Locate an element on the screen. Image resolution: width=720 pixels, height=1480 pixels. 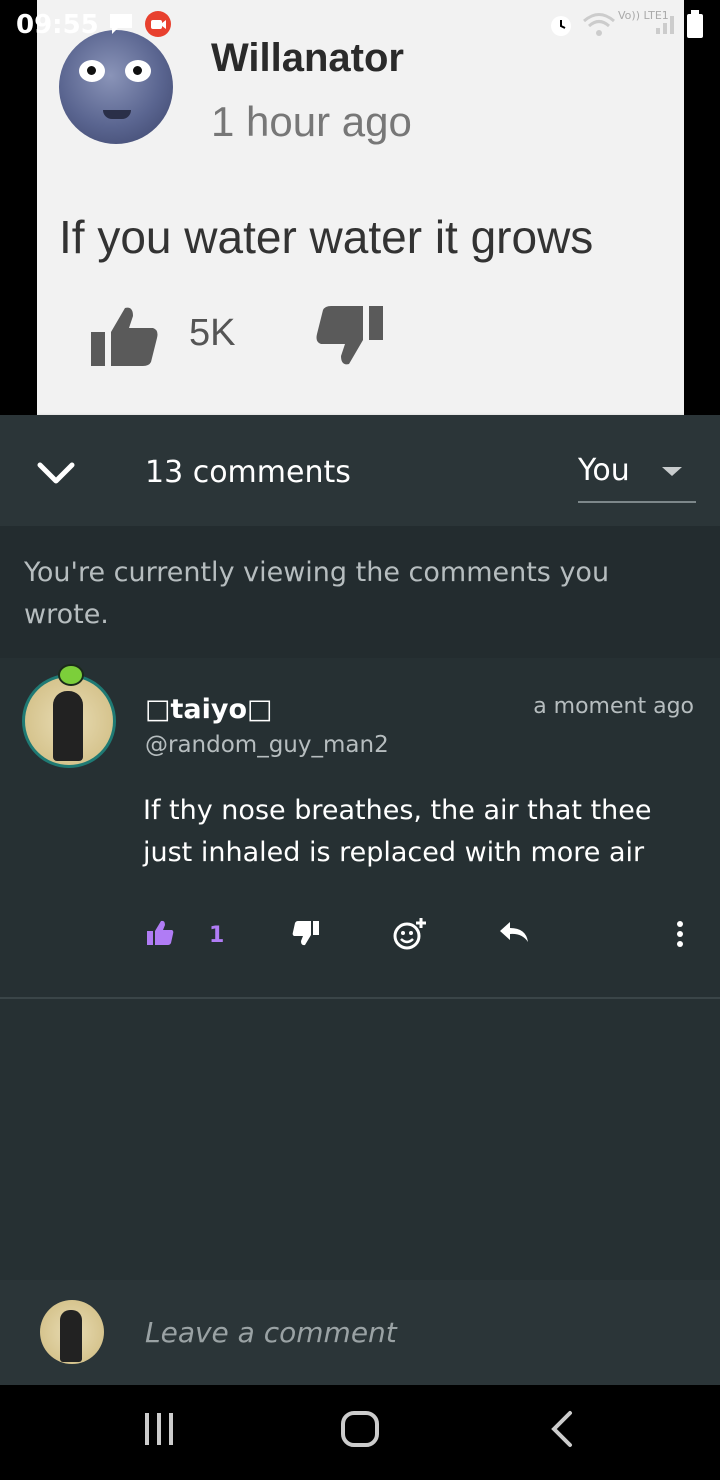
comments-header: 13 comments You is located at coordinates (360, 470).